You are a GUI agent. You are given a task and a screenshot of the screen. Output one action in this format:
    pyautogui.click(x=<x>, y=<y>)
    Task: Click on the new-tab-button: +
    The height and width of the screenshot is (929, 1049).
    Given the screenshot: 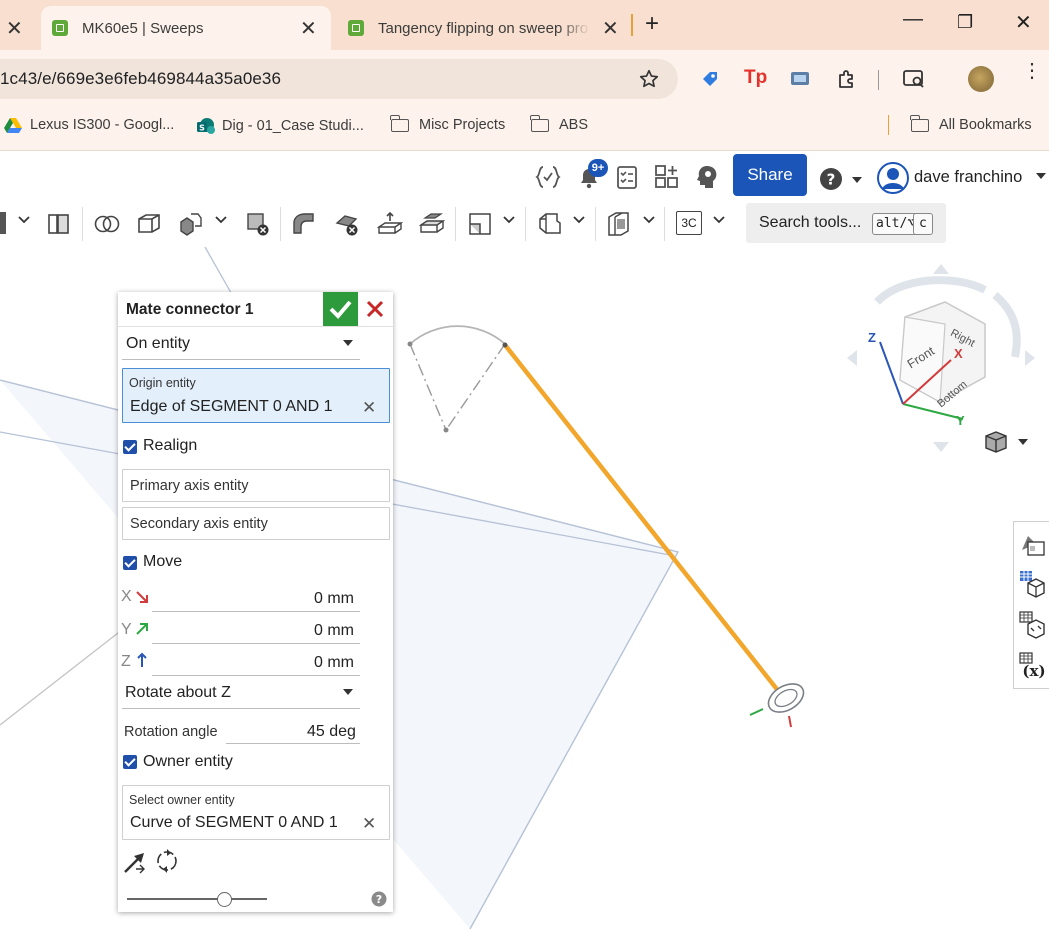 What is the action you would take?
    pyautogui.click(x=652, y=24)
    